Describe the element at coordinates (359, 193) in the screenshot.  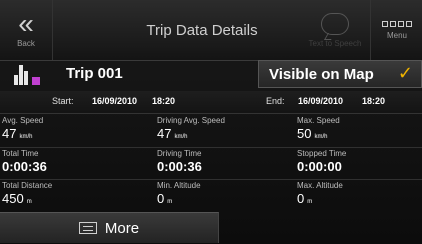
I see `stat-max-altitude: Max. Altitude 0m` at that location.